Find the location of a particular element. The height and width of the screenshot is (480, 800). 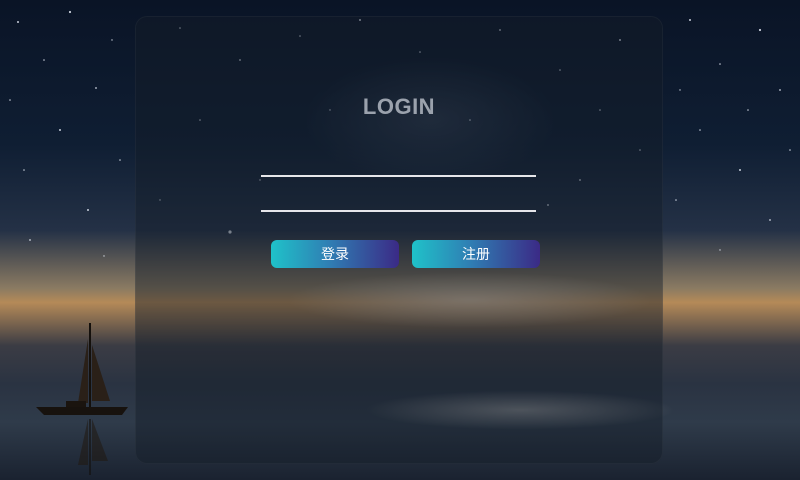

password-input is located at coordinates (398, 199).